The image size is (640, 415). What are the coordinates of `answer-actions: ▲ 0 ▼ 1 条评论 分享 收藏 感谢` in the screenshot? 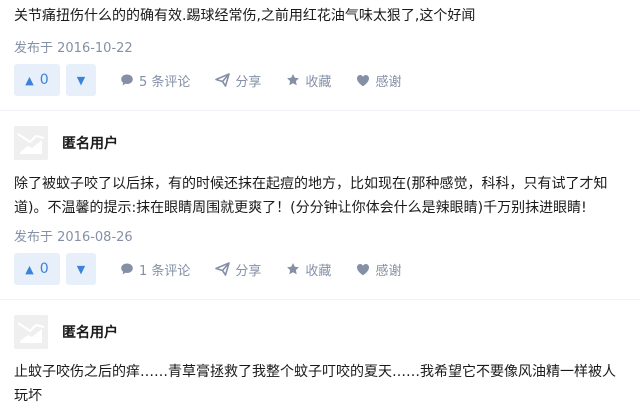 It's located at (207, 269).